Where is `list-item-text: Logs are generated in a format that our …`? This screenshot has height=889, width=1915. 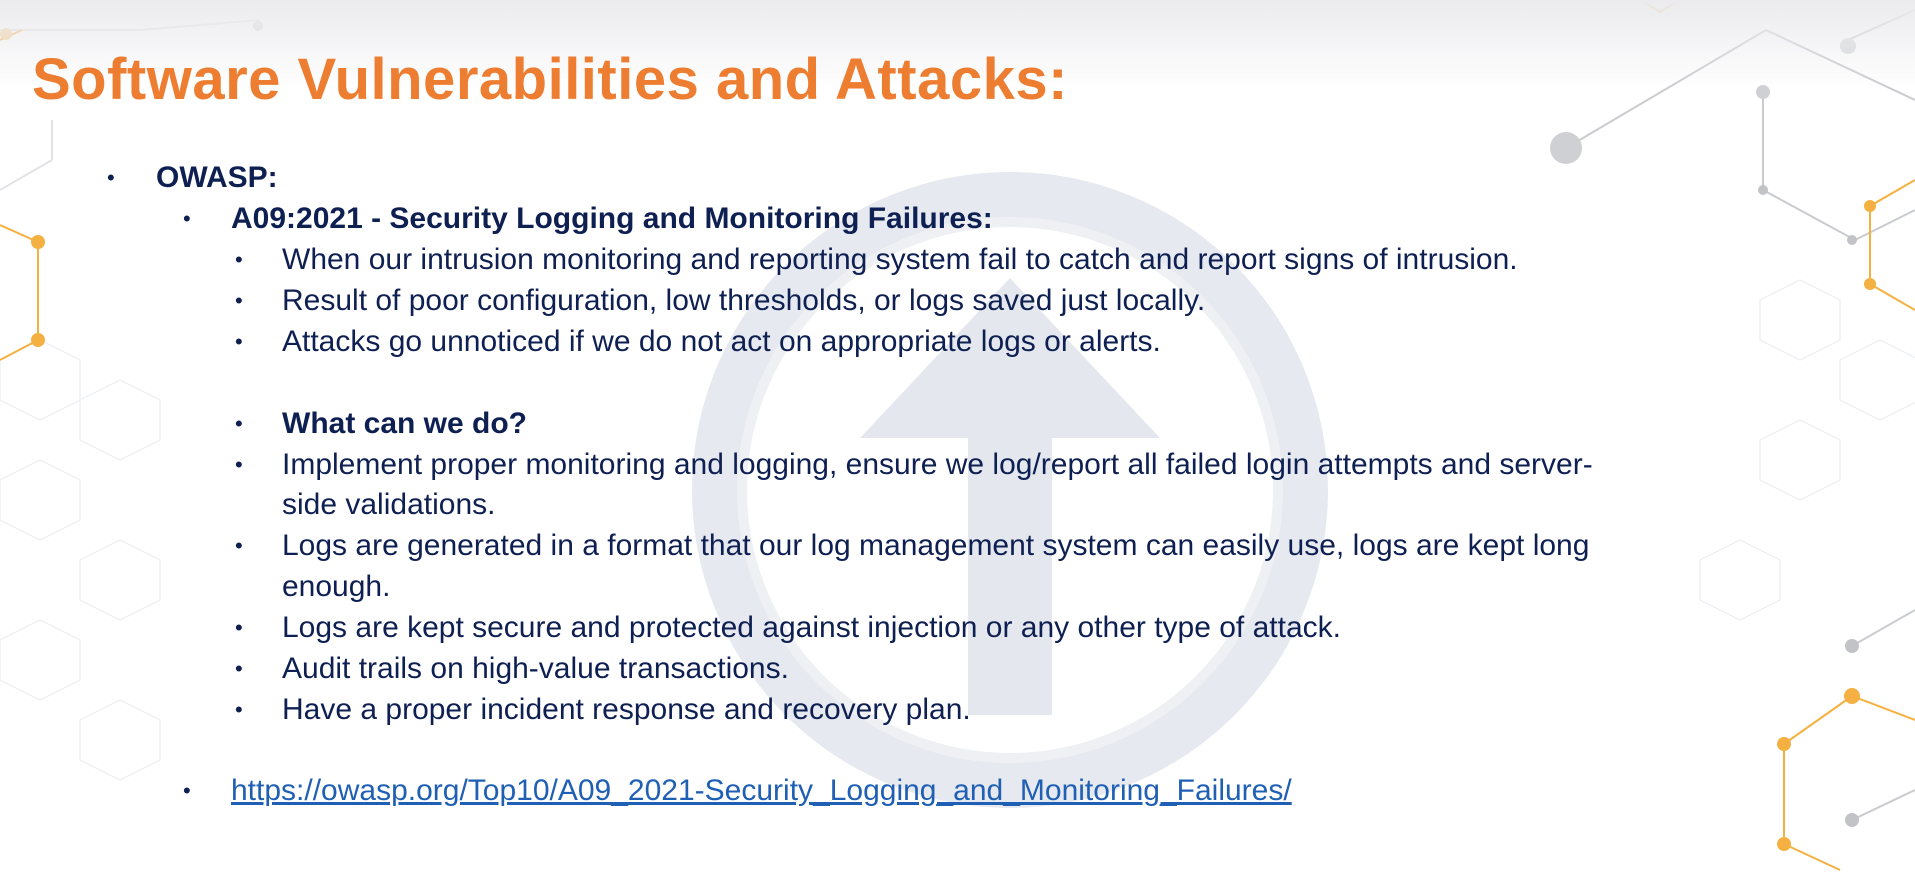 list-item-text: Logs are generated in a format that our … is located at coordinates (936, 545).